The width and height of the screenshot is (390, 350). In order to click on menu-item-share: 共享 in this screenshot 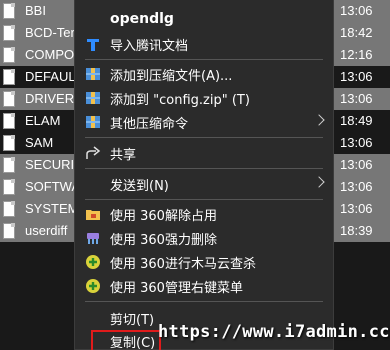, I will do `click(204, 153)`.